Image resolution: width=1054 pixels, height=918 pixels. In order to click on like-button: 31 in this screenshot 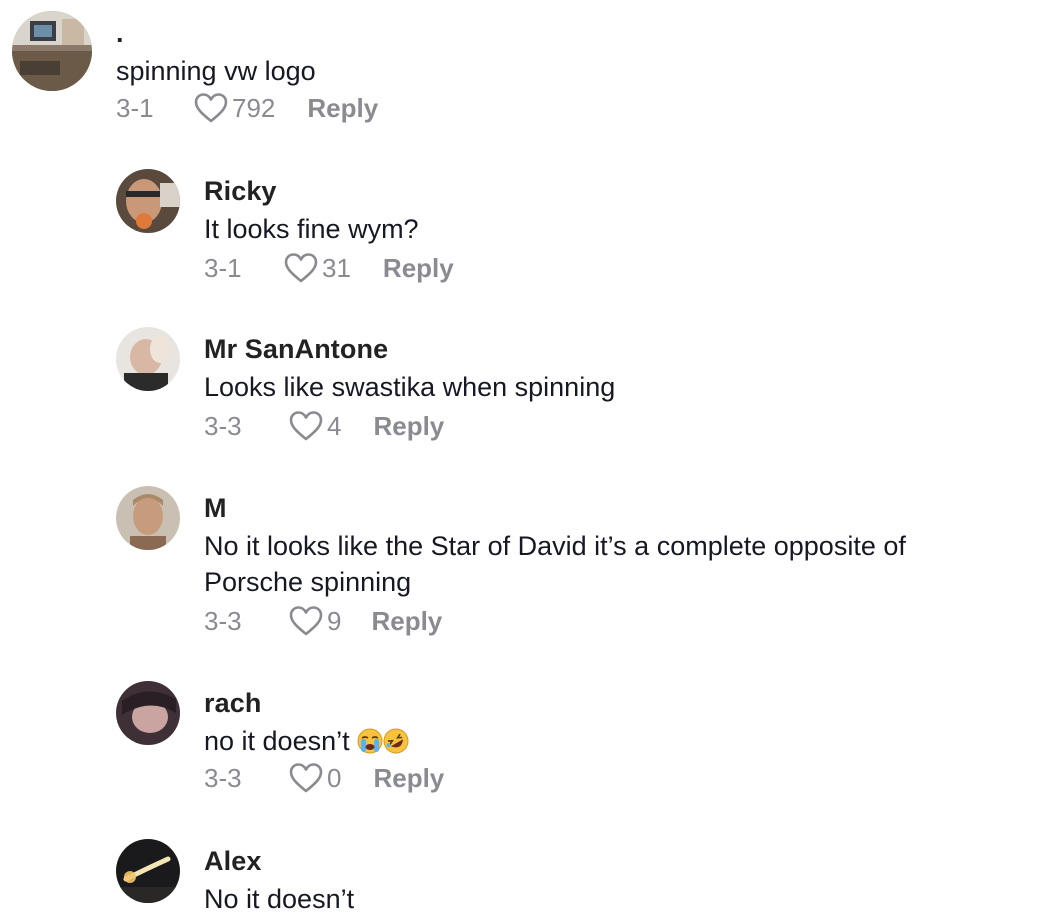, I will do `click(317, 268)`.